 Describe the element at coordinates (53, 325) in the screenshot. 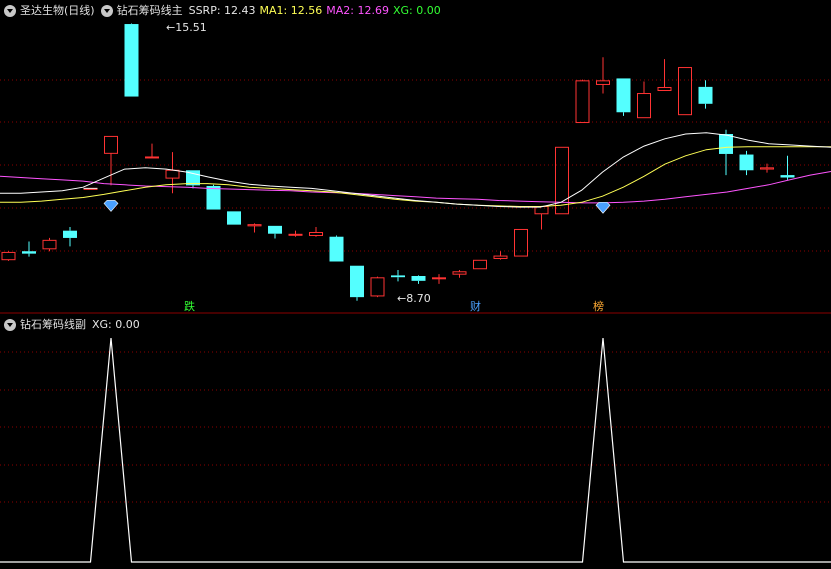

I see `sub-indicator-name: 钻石筹码线副` at that location.